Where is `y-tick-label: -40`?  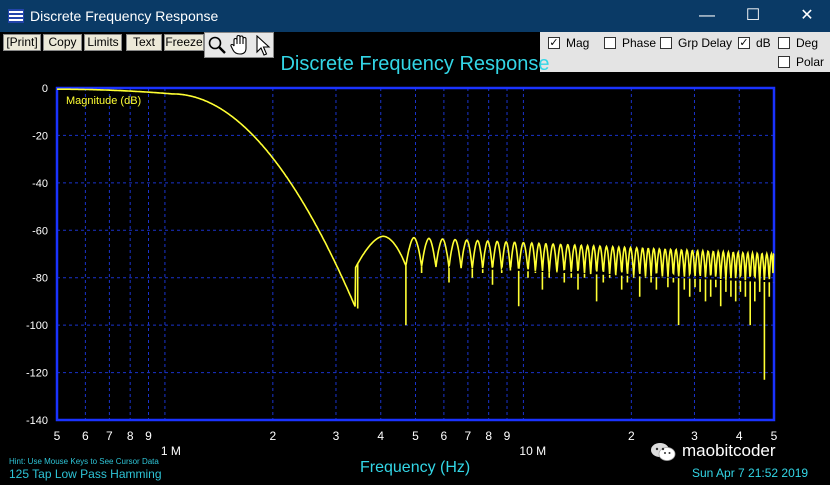 y-tick-label: -40 is located at coordinates (40, 184).